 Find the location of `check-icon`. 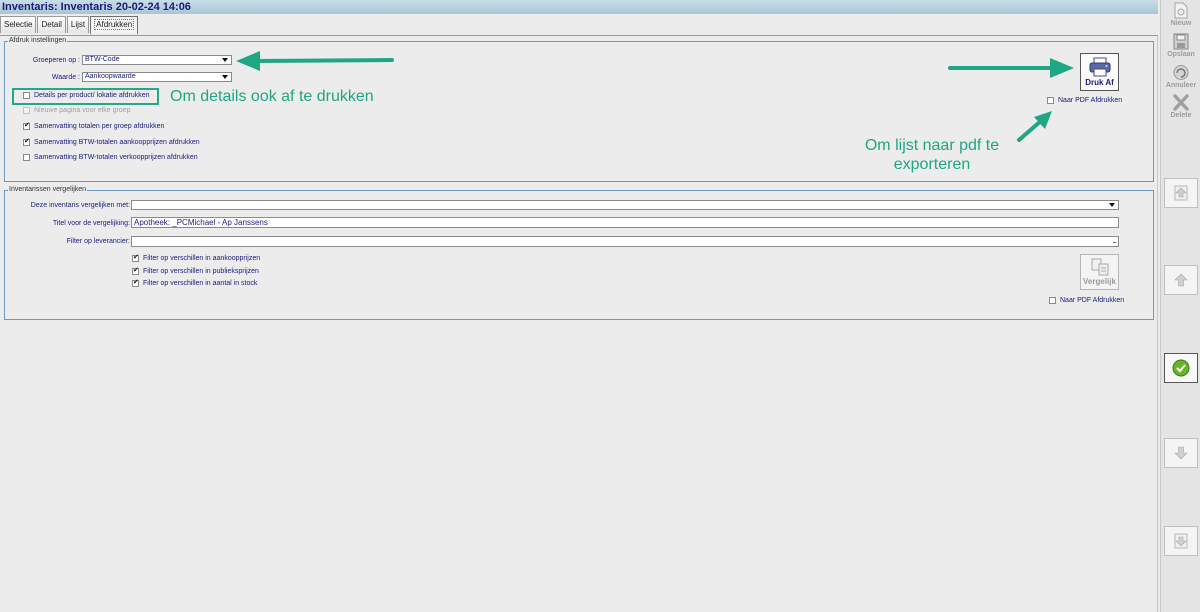

check-icon is located at coordinates (1181, 368).